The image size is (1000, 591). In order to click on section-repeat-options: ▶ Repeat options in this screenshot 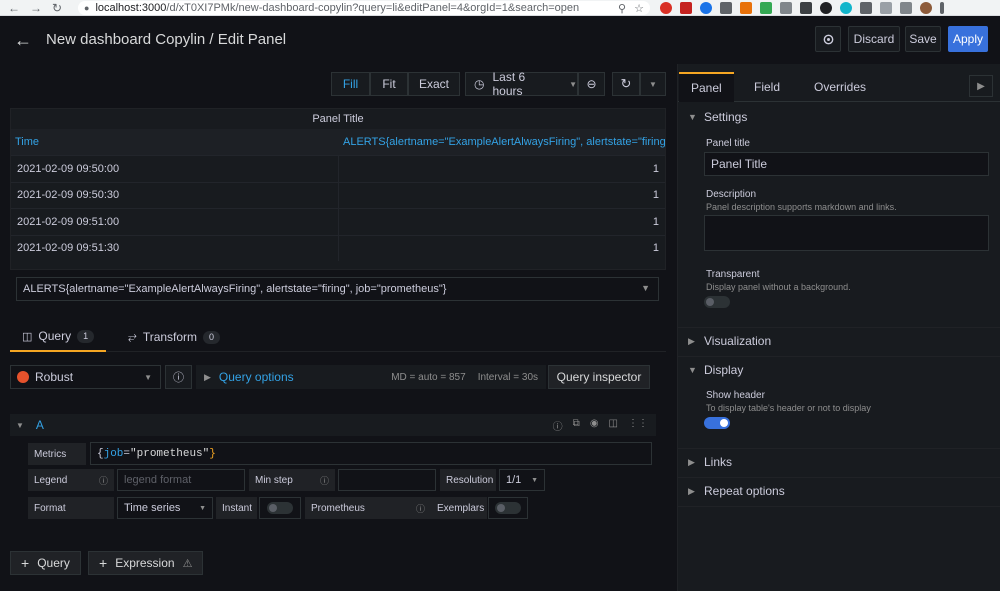, I will do `click(736, 491)`.